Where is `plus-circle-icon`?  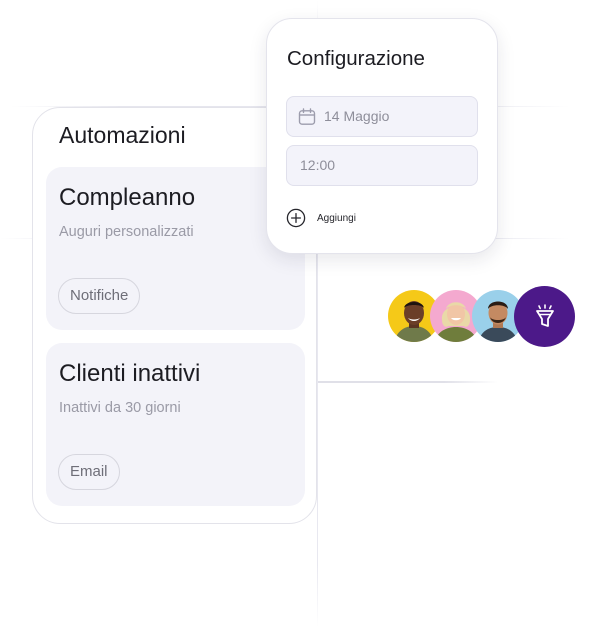 plus-circle-icon is located at coordinates (296, 218).